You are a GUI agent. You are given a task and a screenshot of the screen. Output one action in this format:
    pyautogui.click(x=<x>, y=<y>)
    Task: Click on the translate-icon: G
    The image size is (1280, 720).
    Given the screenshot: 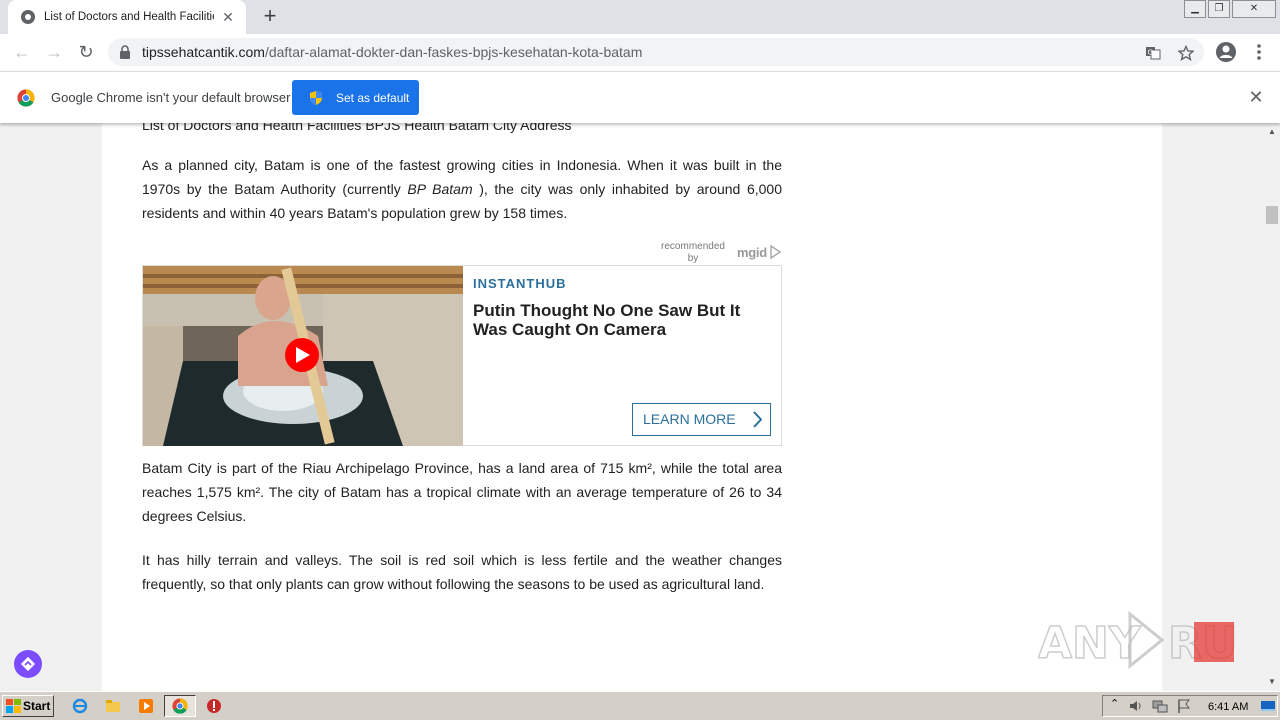 What is the action you would take?
    pyautogui.click(x=1153, y=53)
    